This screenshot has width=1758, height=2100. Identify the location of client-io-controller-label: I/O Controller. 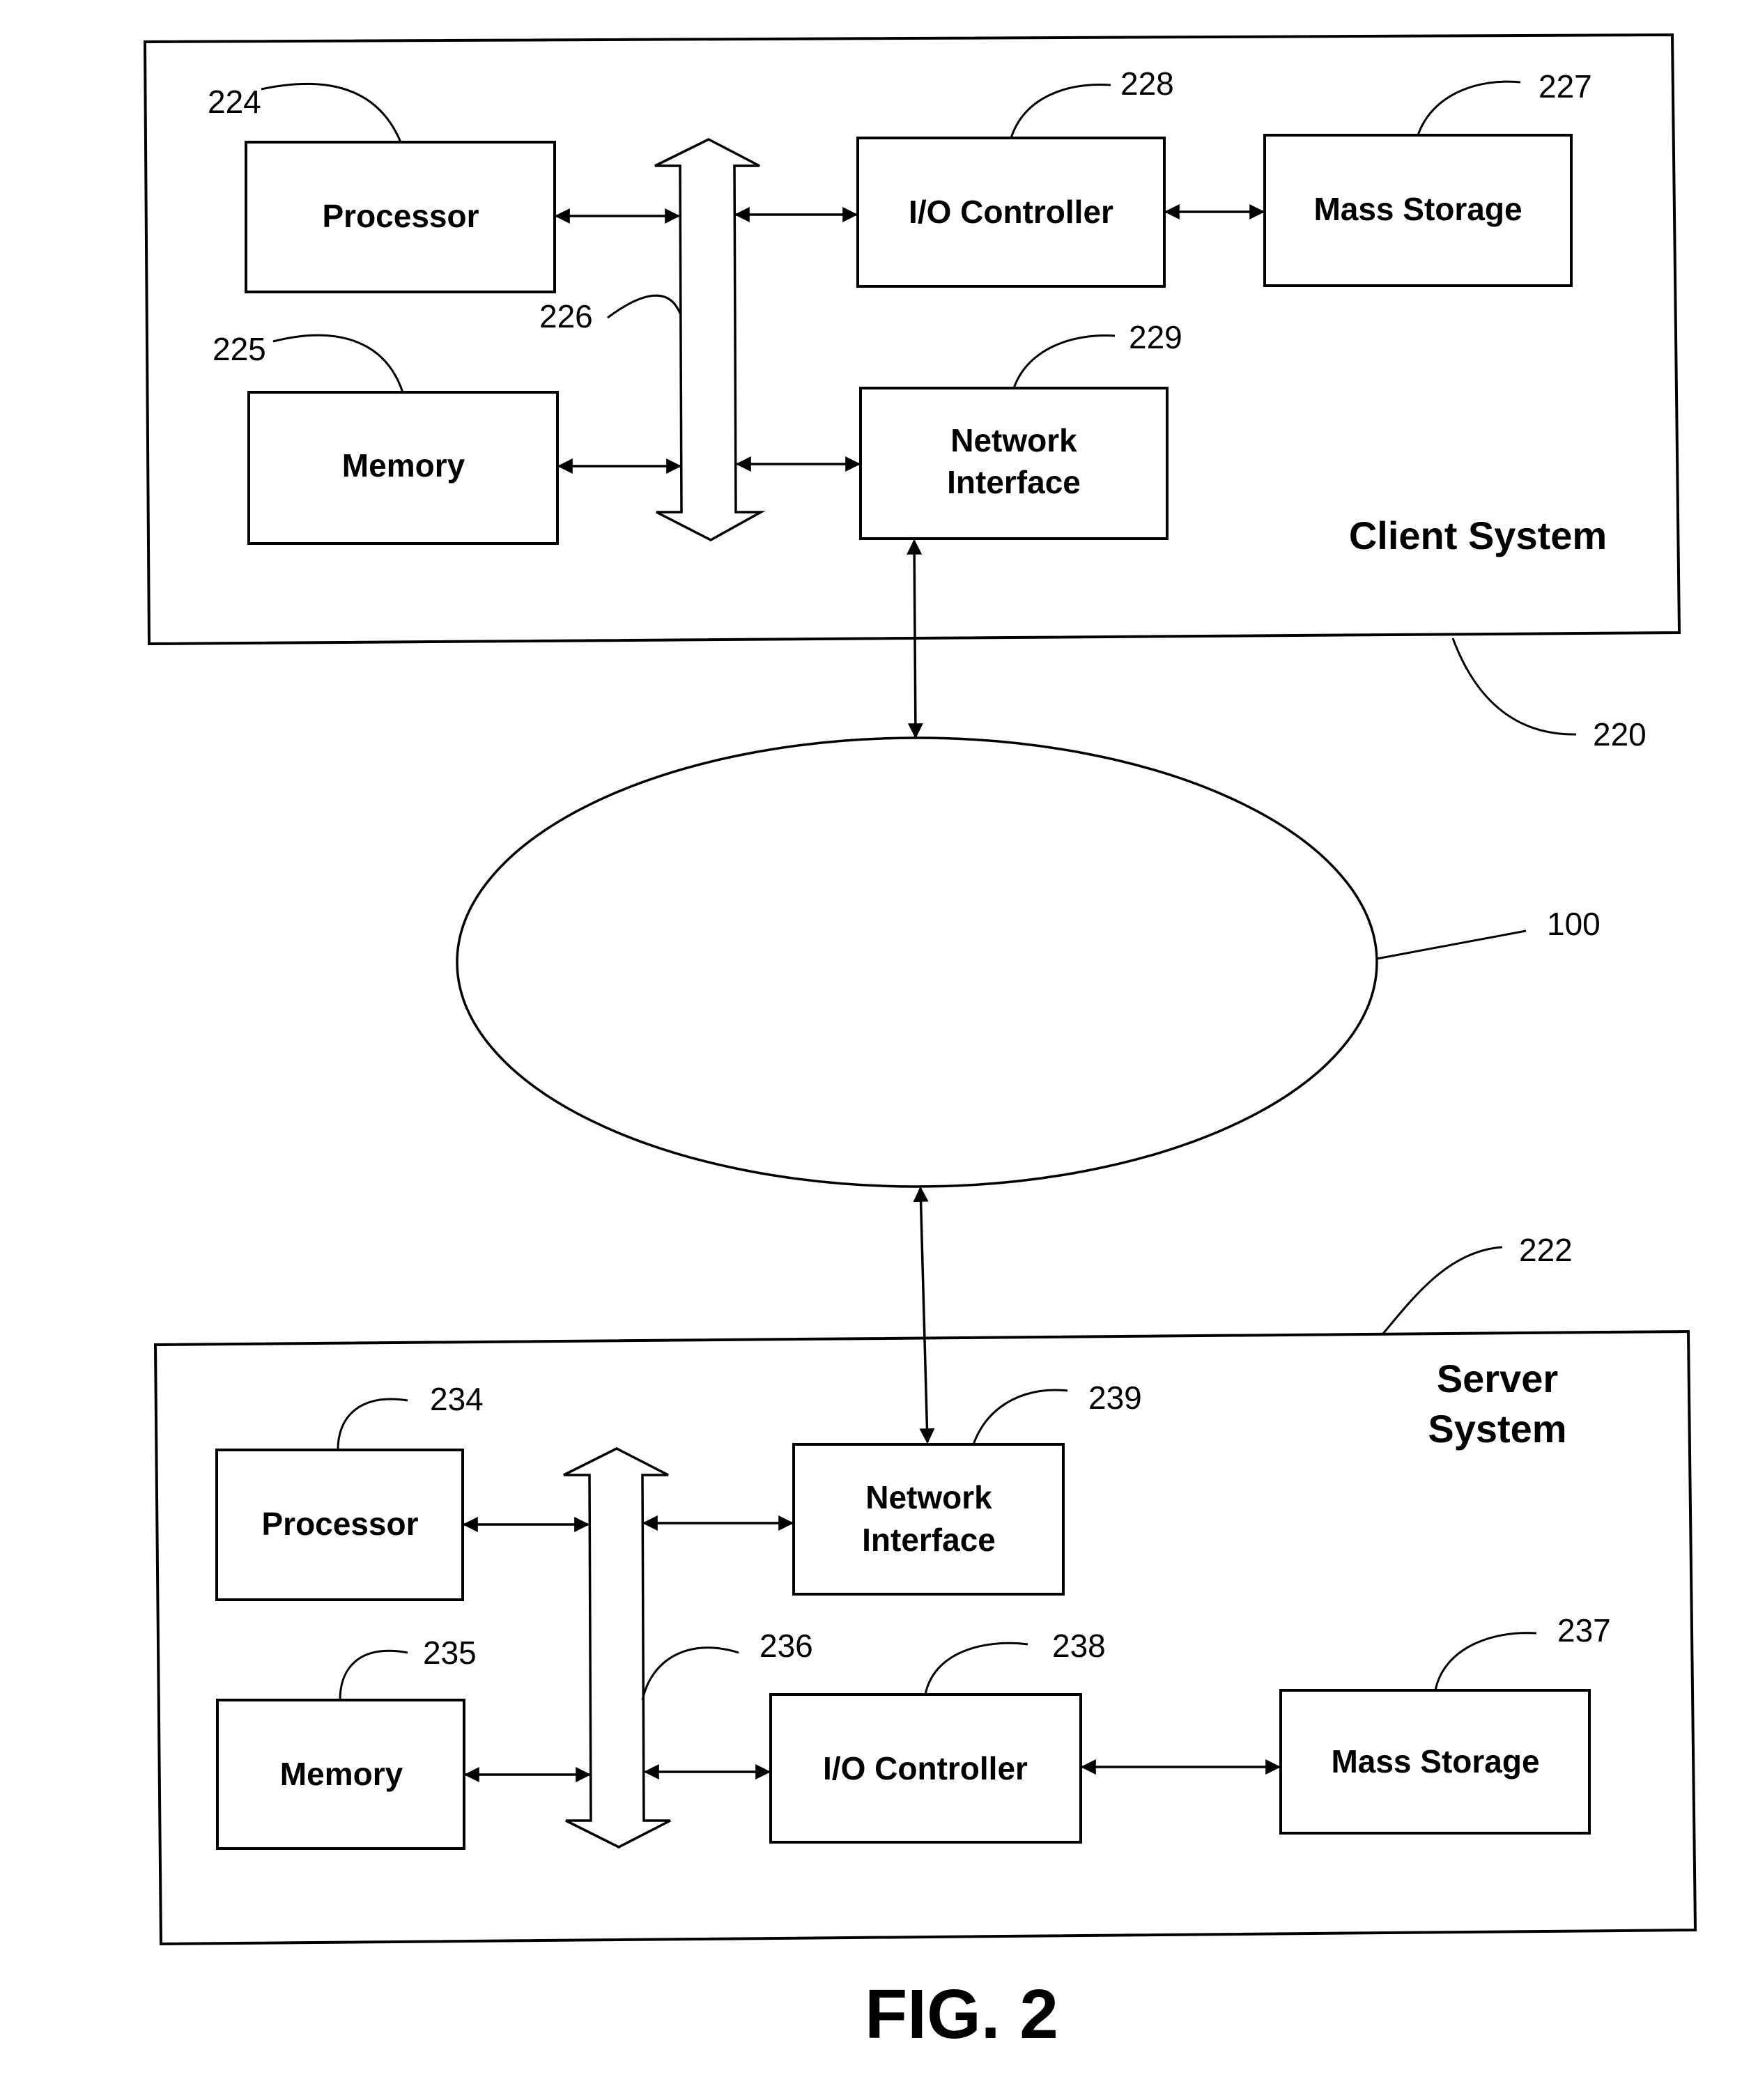
(1011, 212).